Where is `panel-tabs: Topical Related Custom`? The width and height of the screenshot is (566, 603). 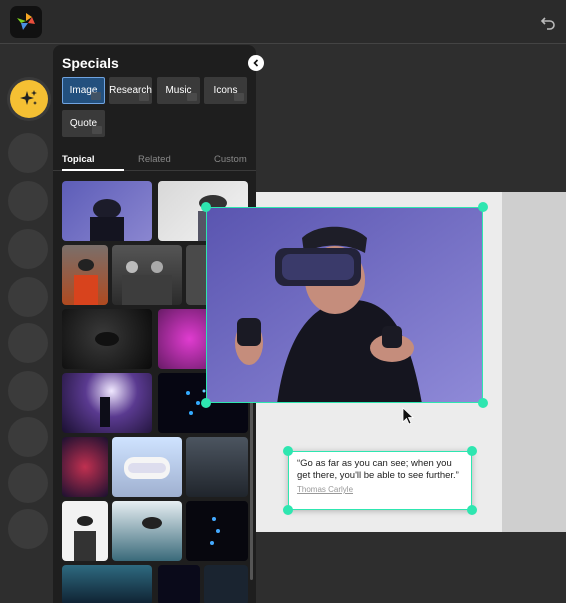
panel-tabs: Topical Related Custom is located at coordinates (154, 164).